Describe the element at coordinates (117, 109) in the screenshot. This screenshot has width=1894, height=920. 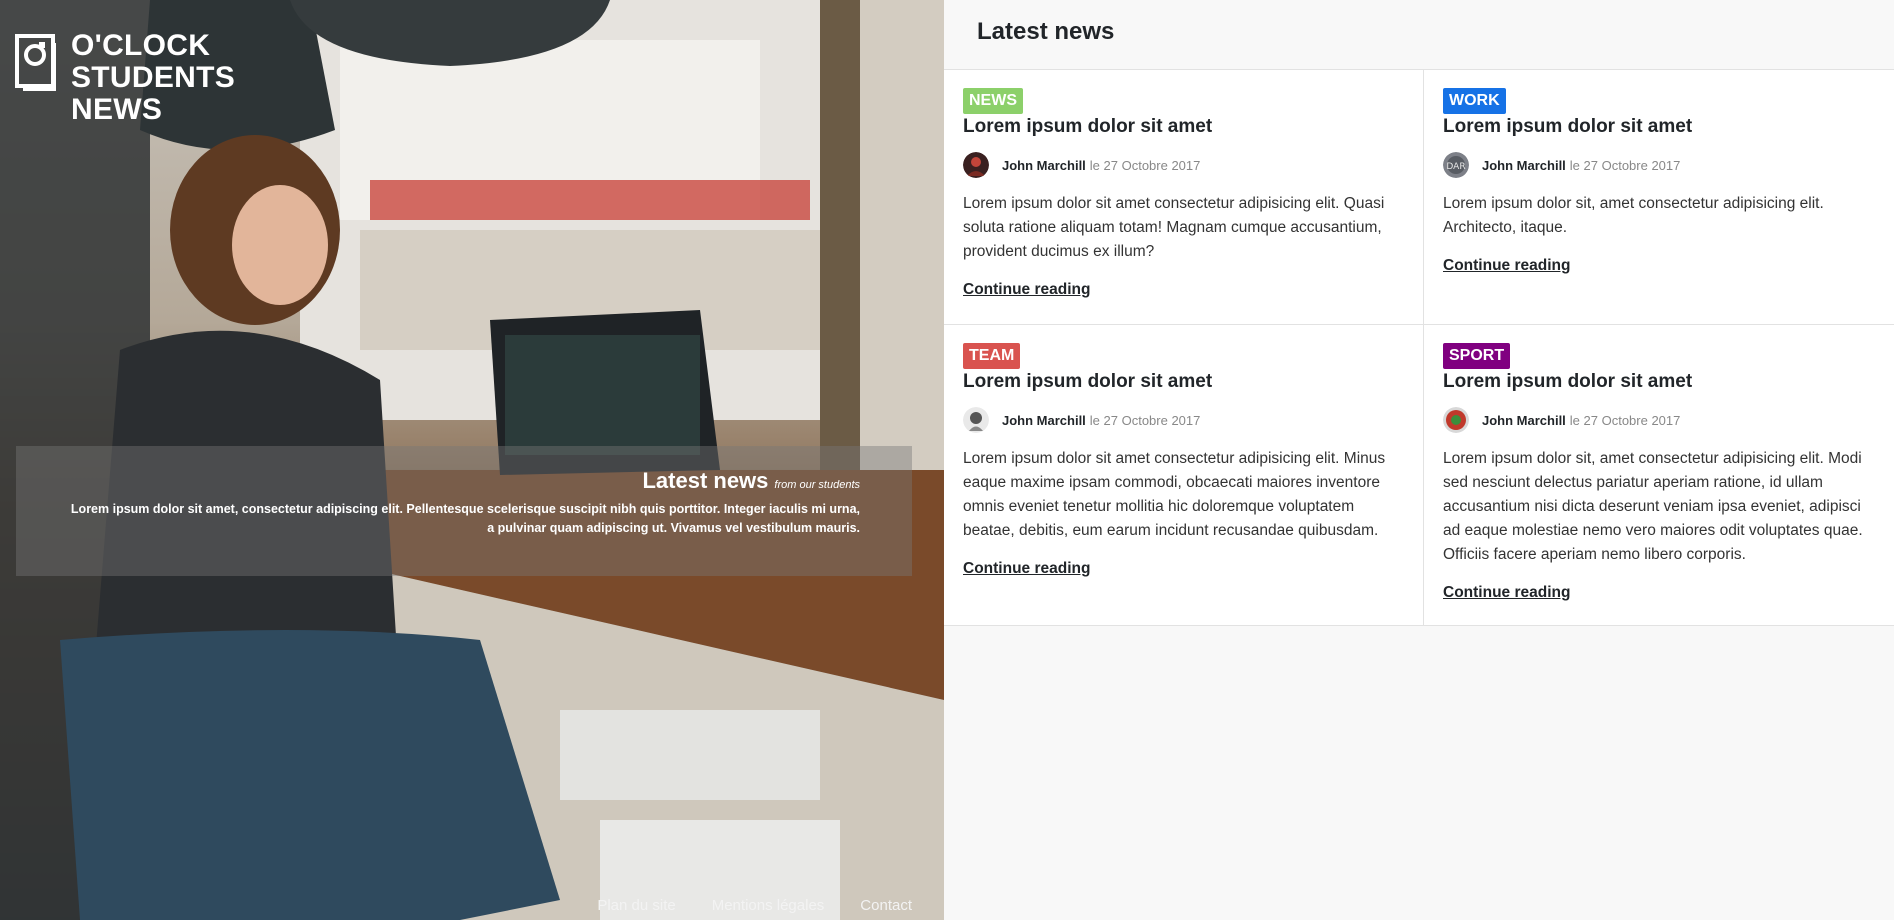
I see `brand-line-3: NEWS` at that location.